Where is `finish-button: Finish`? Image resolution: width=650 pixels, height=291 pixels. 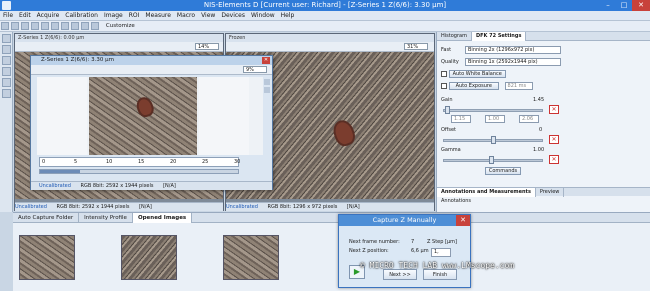
finish-button: Finish is located at coordinates (440, 274).